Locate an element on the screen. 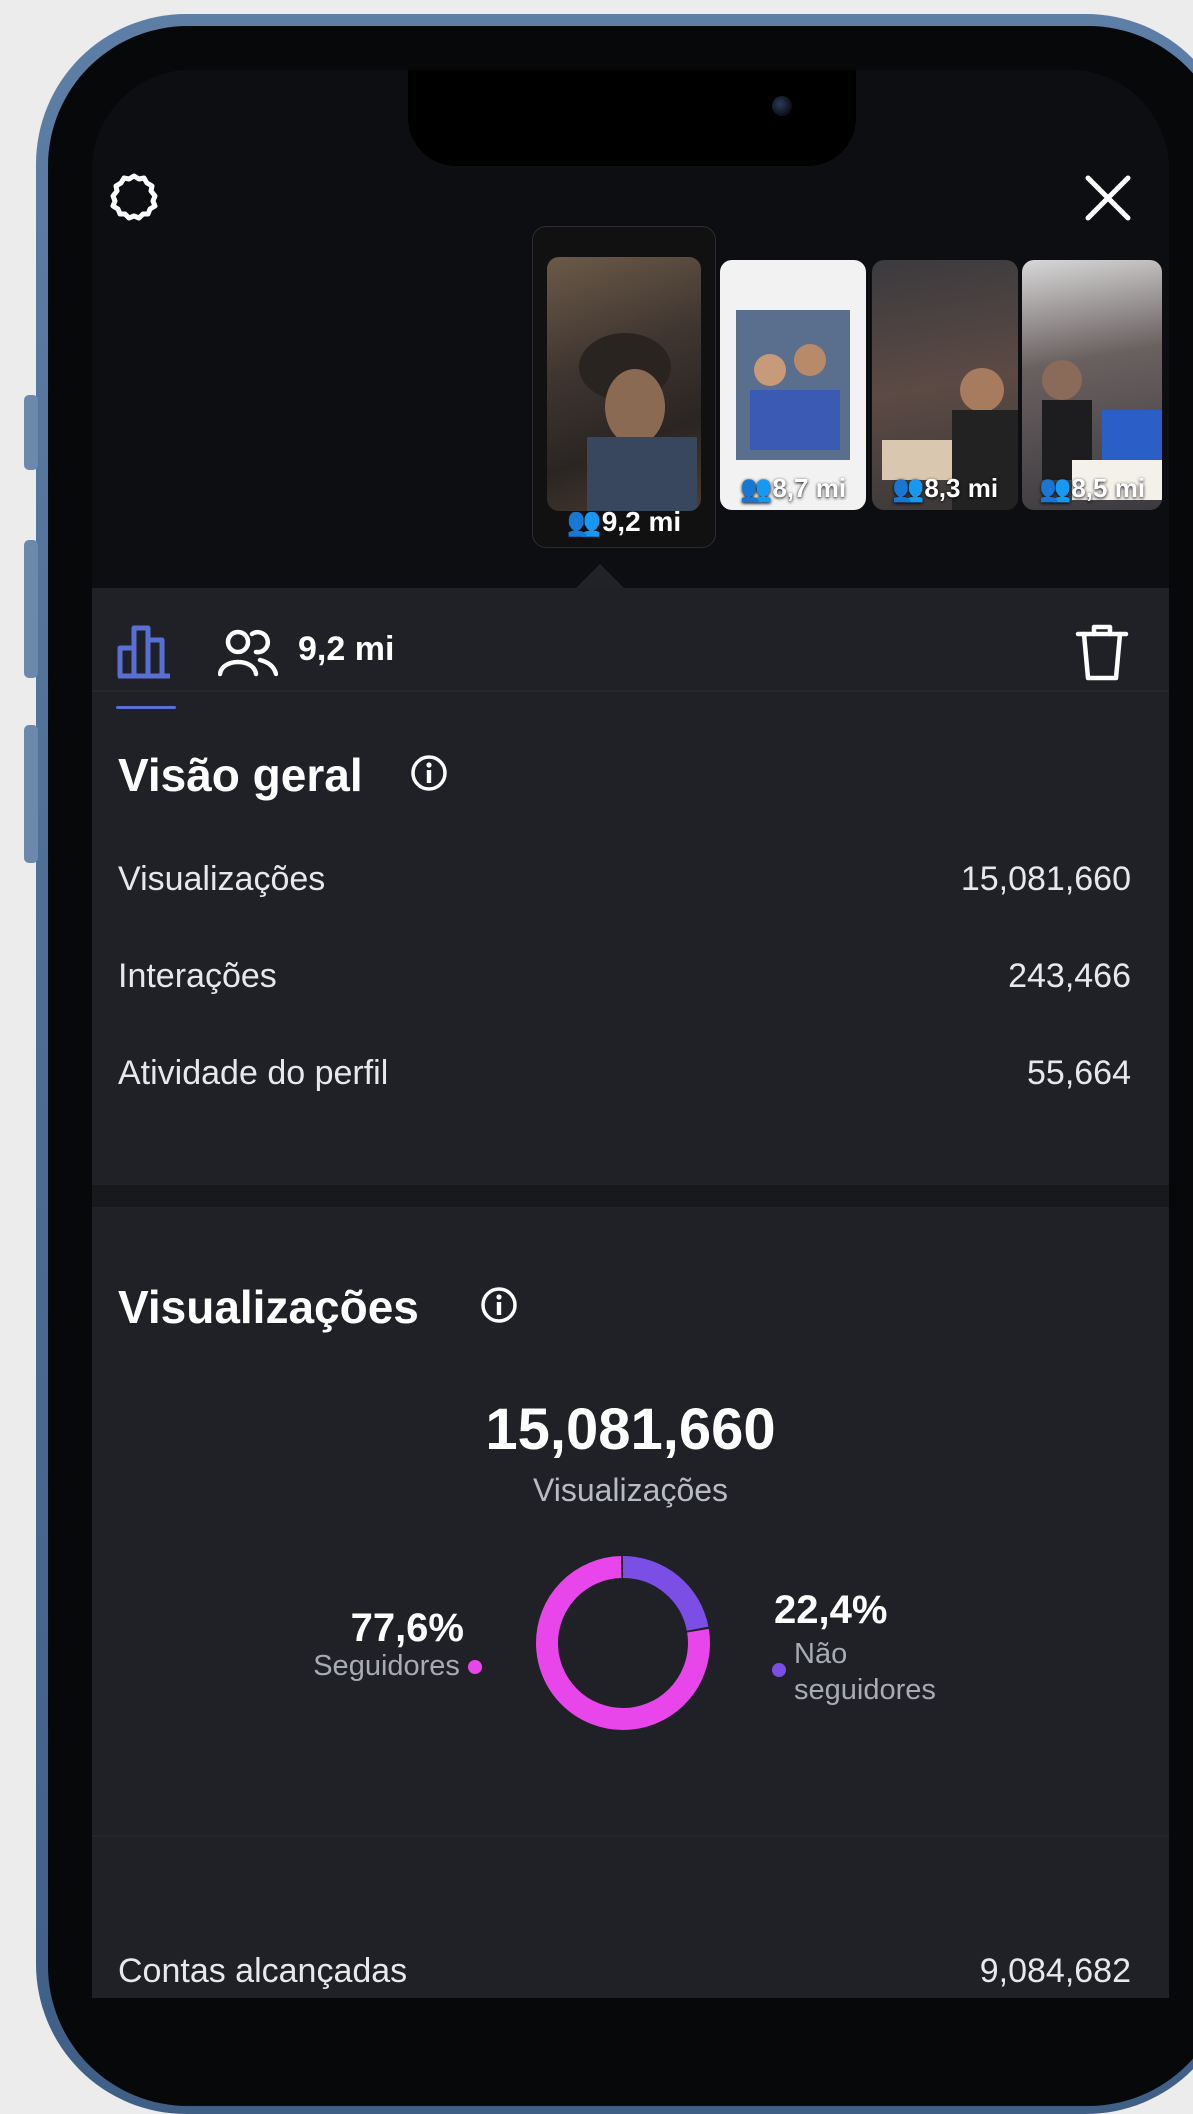 The height and width of the screenshot is (2114, 1193). non-followers-legend-line1: Não is located at coordinates (821, 1654).